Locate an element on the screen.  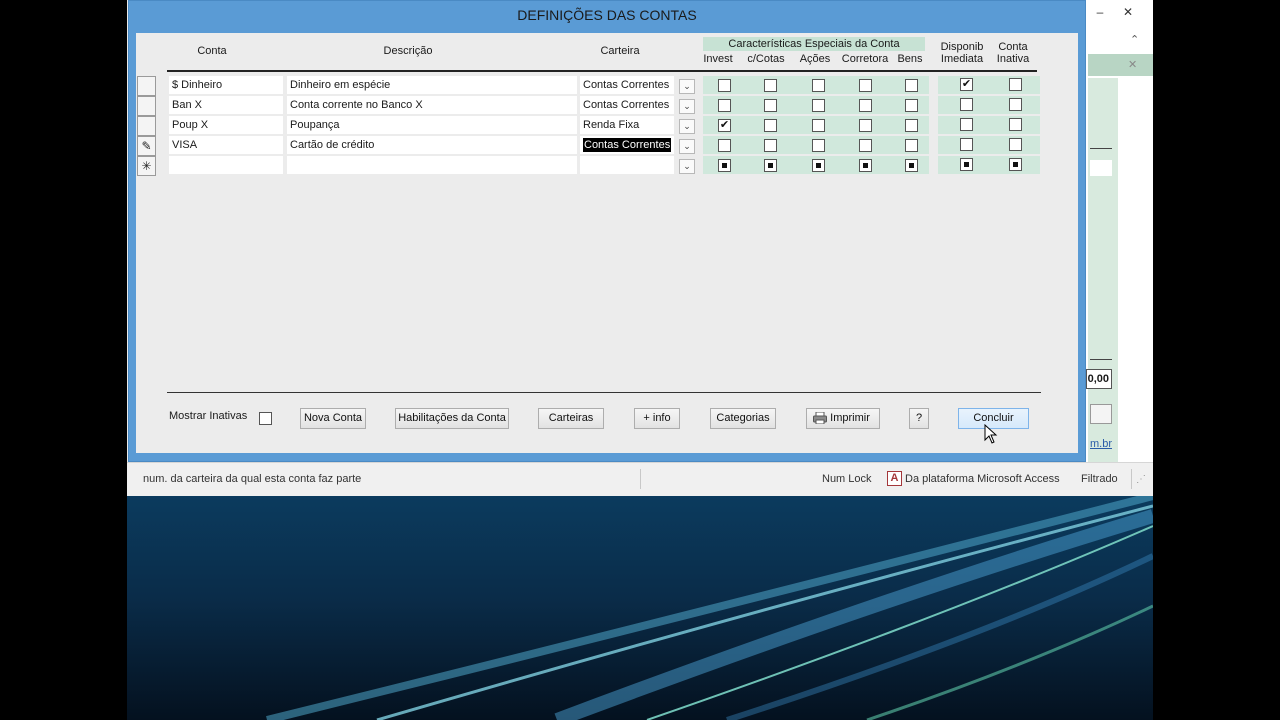
print-label: Imprimir is located at coordinates (850, 418).